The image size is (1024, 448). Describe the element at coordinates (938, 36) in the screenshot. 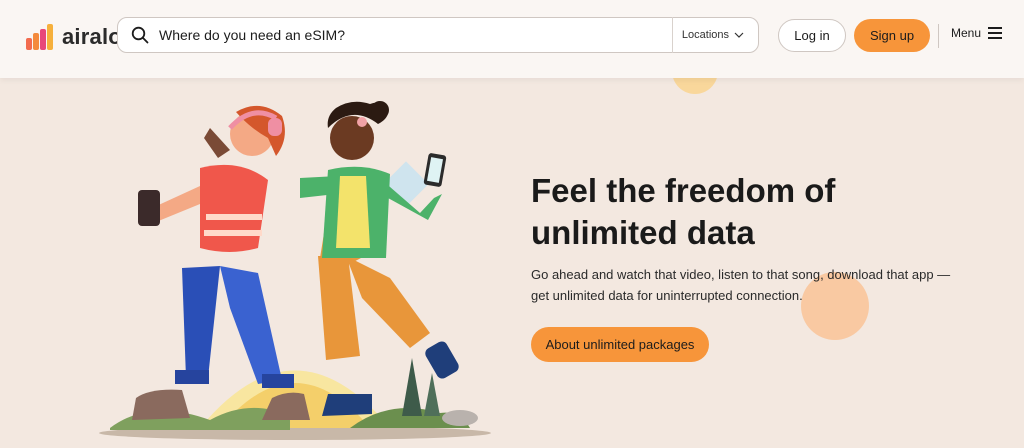

I see `header-divider` at that location.